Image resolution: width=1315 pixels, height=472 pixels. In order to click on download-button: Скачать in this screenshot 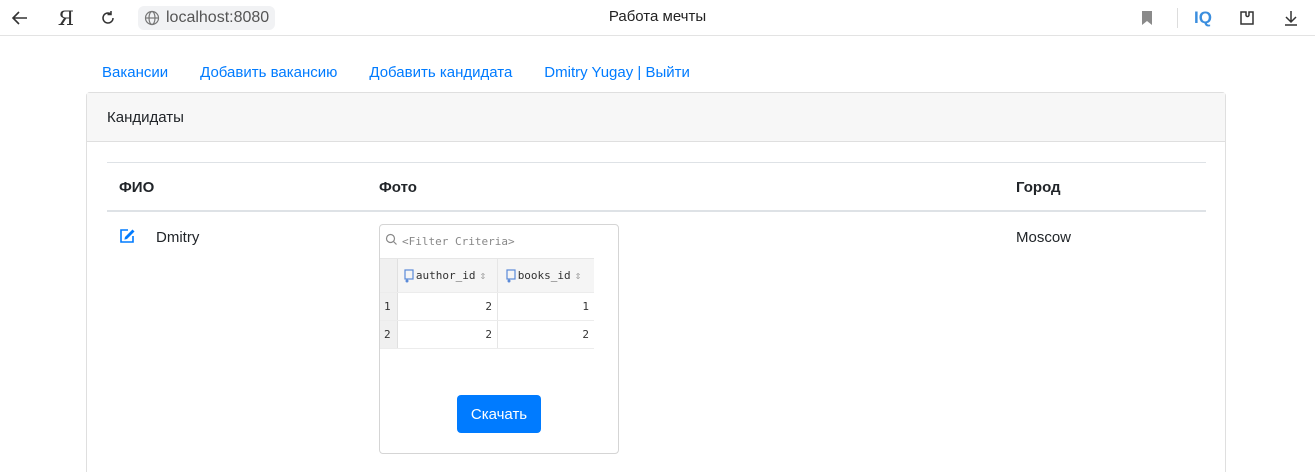, I will do `click(499, 414)`.